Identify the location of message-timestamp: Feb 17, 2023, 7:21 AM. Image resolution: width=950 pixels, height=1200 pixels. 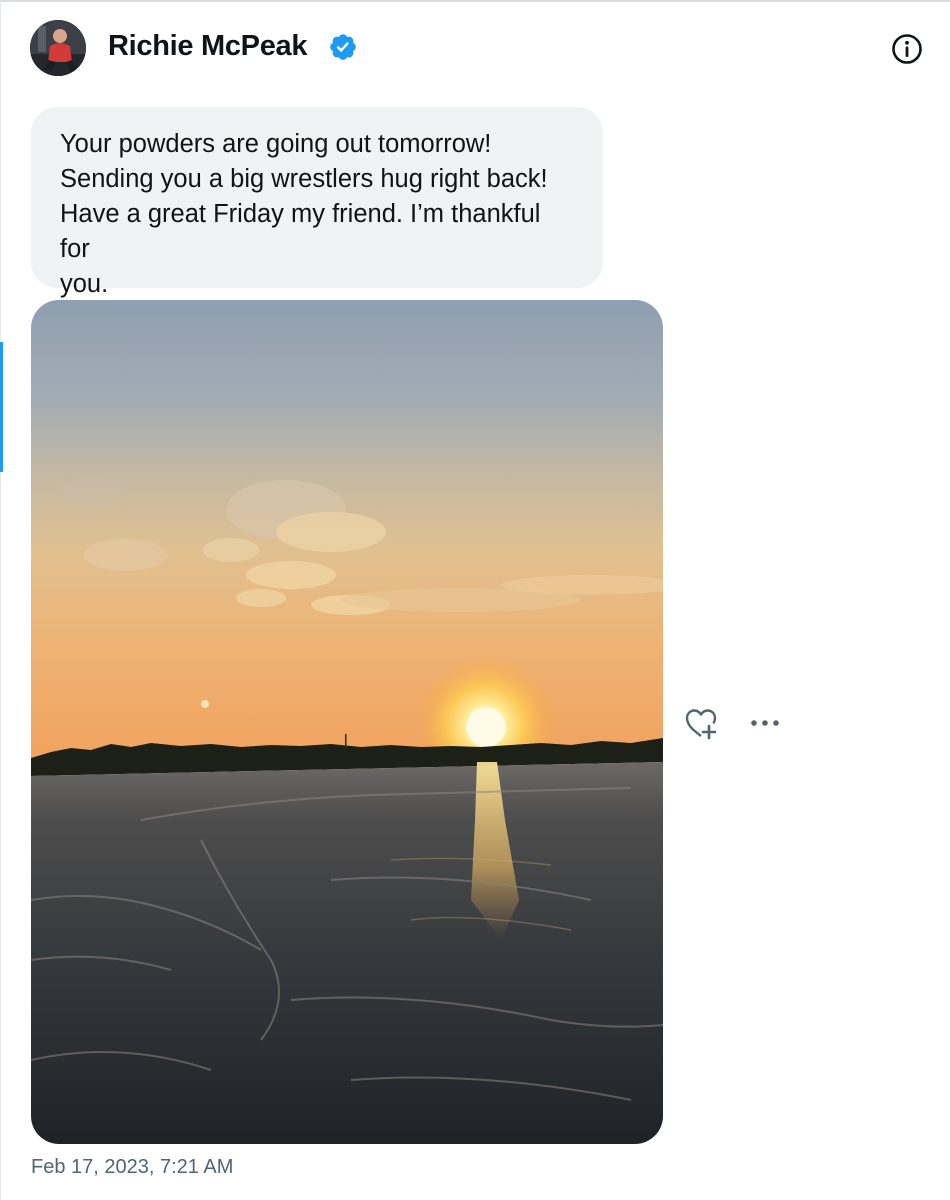
(132, 1167).